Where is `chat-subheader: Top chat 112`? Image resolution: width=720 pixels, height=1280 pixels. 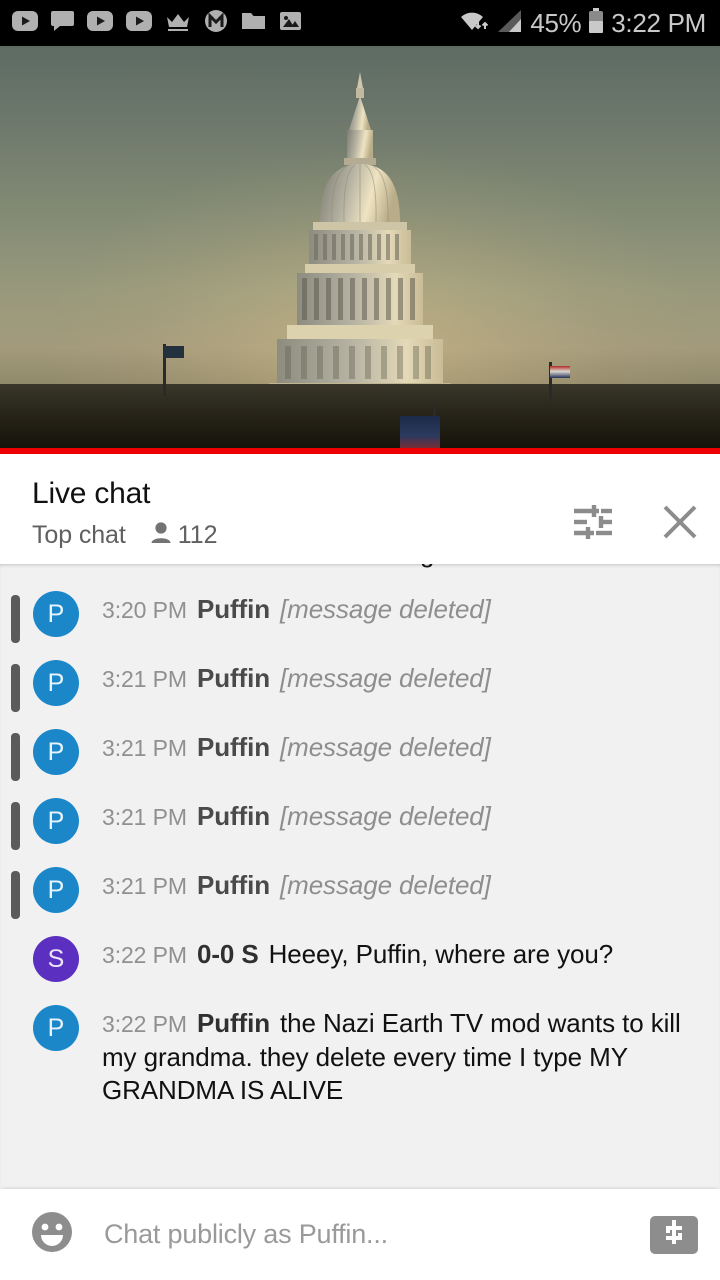
chat-subheader: Top chat 112 is located at coordinates (302, 535).